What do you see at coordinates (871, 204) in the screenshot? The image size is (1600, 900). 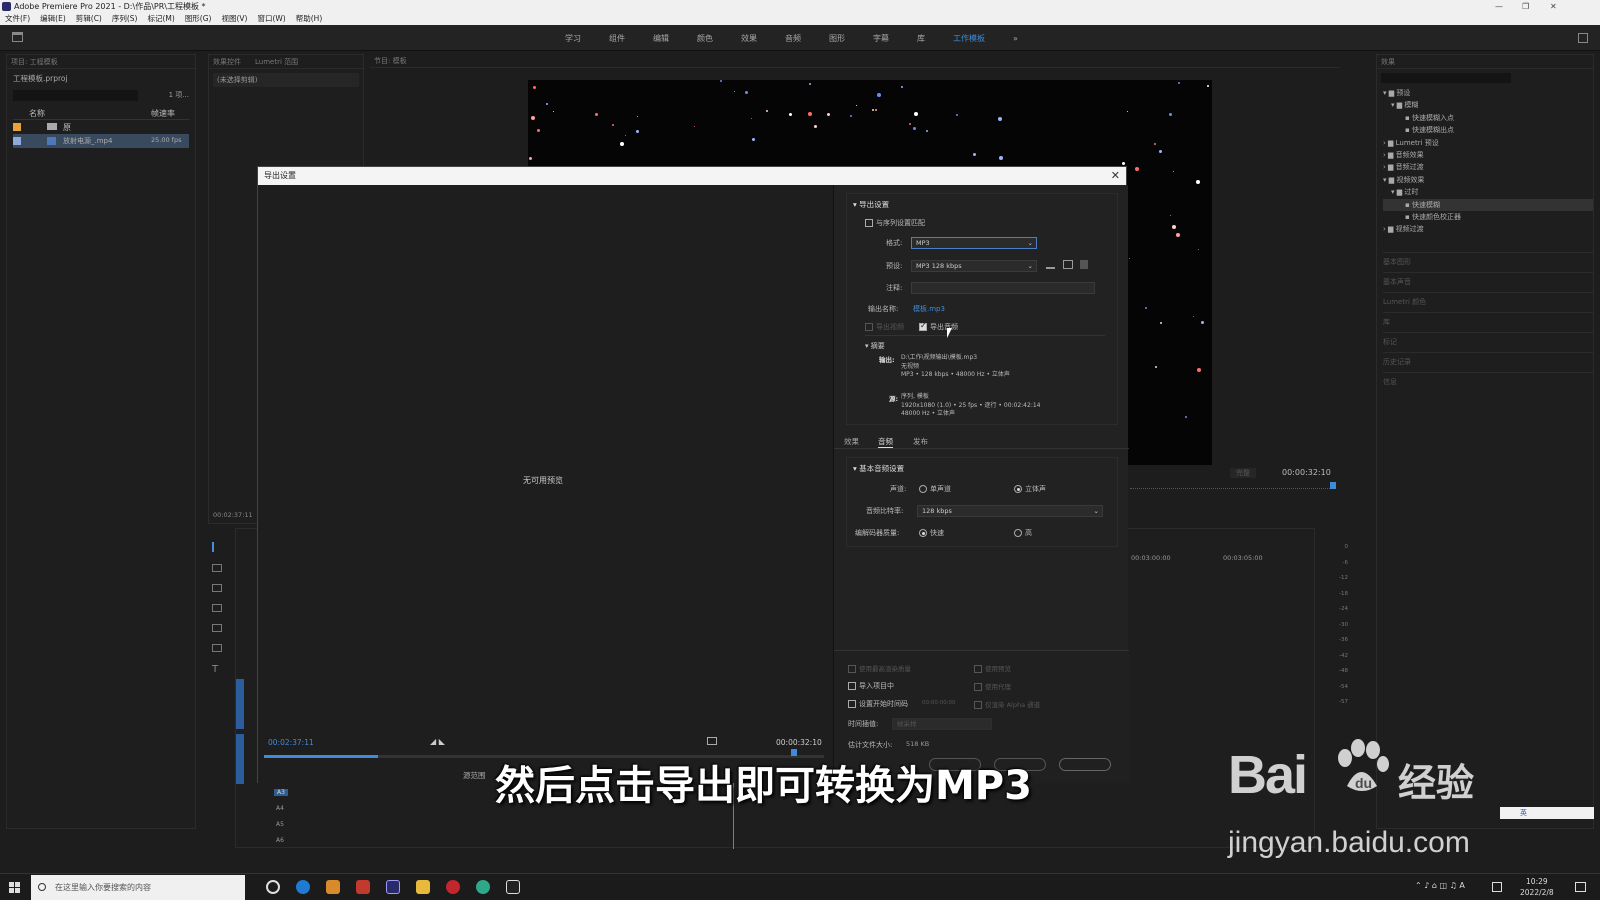 I see `export-settings-heading: ▾ 导出设置` at bounding box center [871, 204].